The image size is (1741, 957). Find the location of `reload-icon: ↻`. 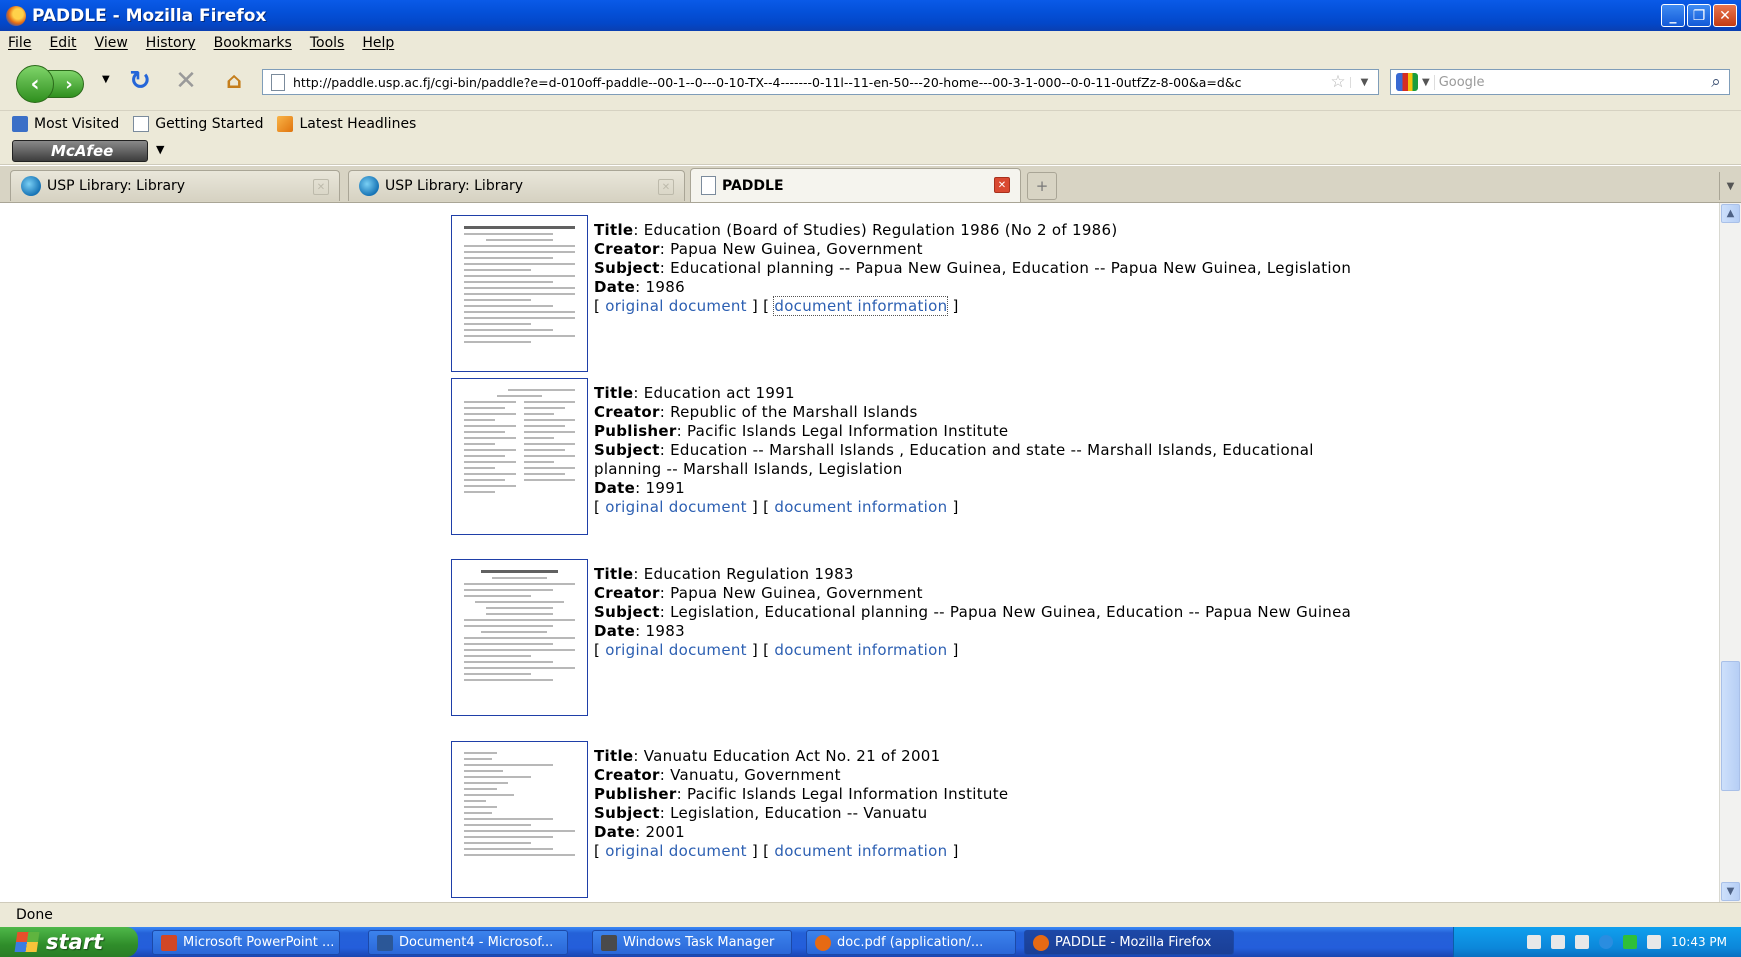

reload-icon: ↻ is located at coordinates (140, 81).